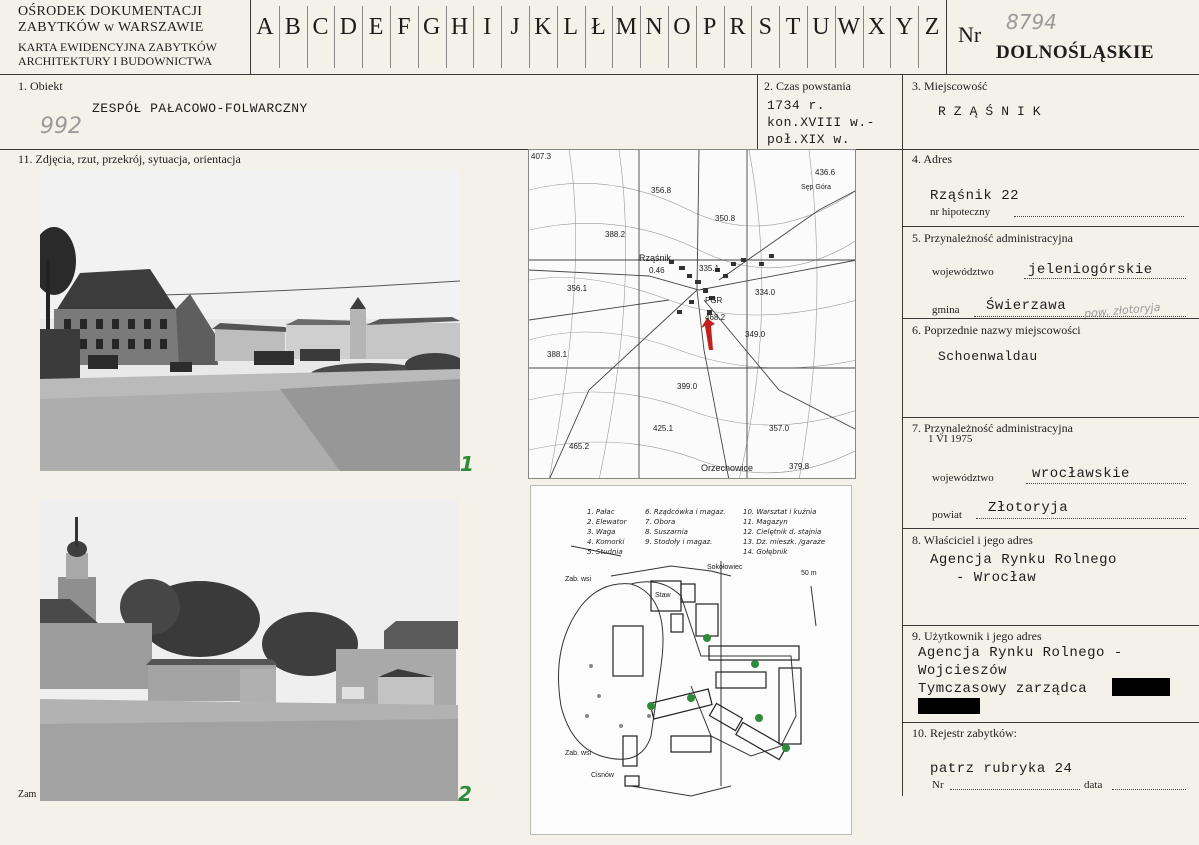 The image size is (1199, 845). What do you see at coordinates (682, 27) in the screenshot?
I see `index-letter-15: O` at bounding box center [682, 27].